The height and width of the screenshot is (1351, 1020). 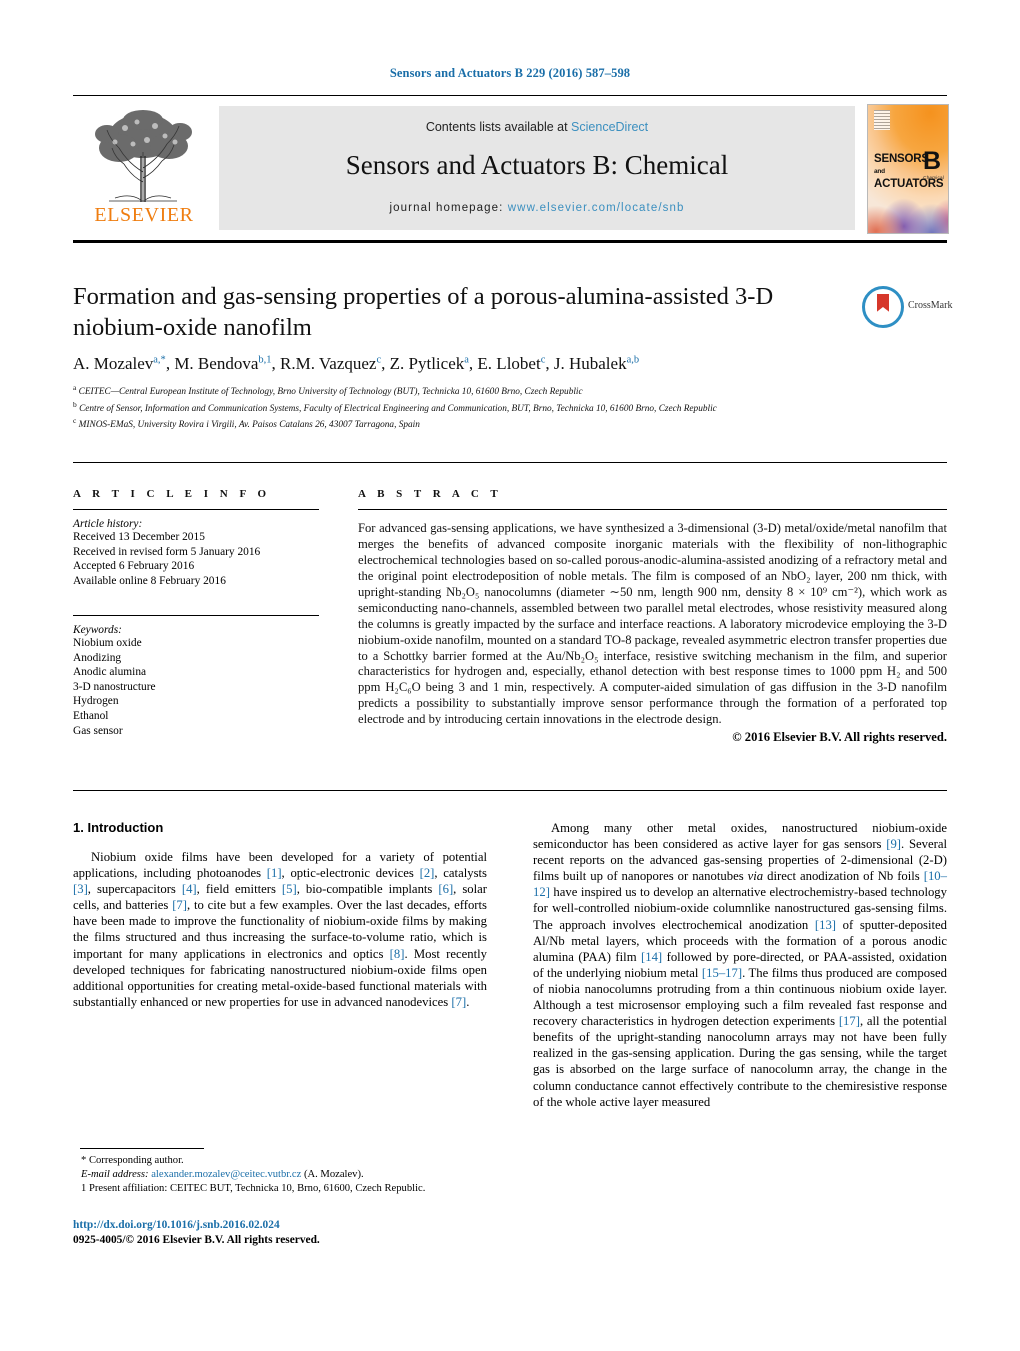 I want to click on elsevier-wordmark: ELSEVIER, so click(x=144, y=215).